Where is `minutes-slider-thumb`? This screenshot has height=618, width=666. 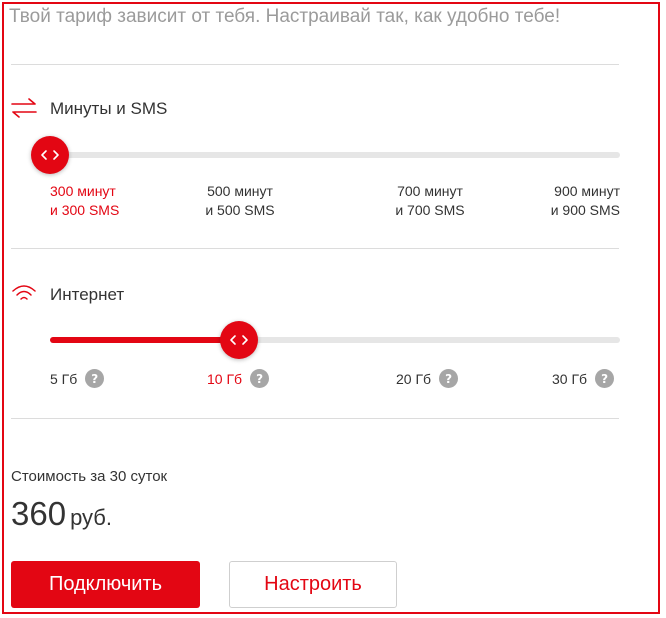
minutes-slider-thumb is located at coordinates (50, 155).